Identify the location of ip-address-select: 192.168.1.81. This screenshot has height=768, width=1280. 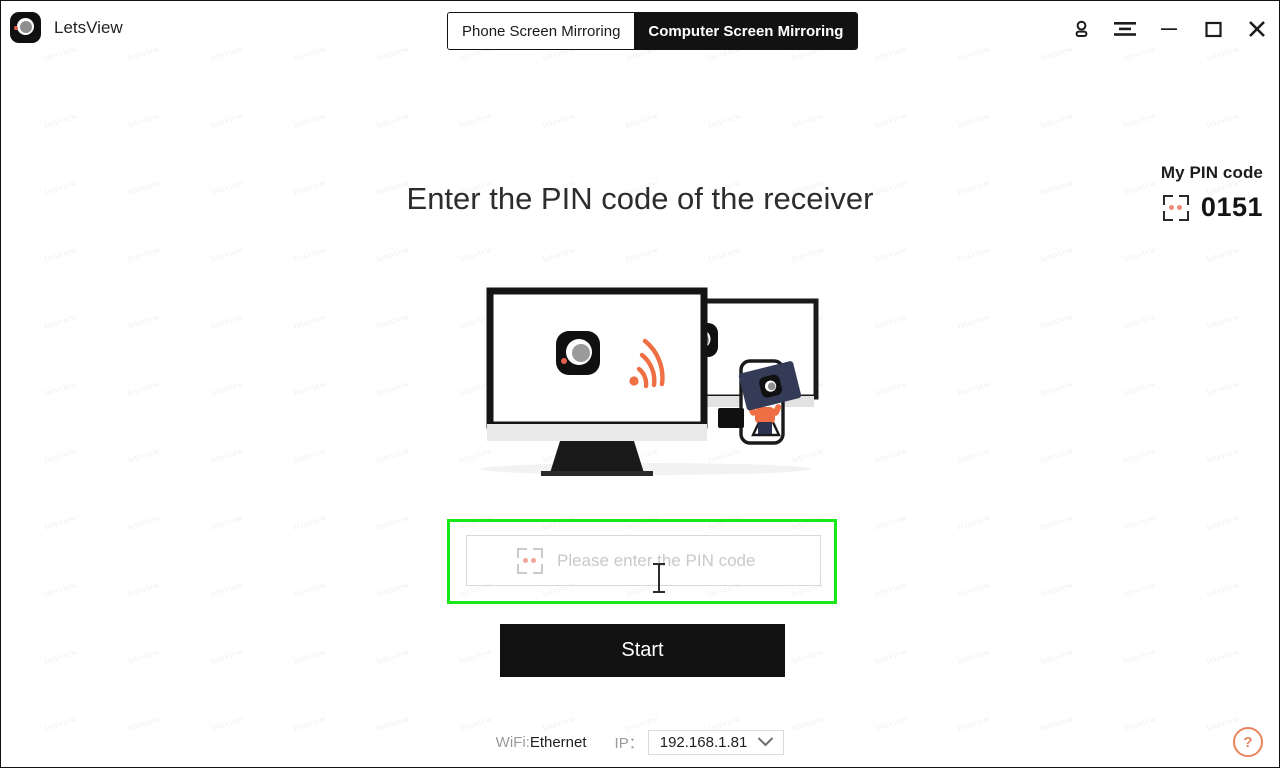
(716, 742).